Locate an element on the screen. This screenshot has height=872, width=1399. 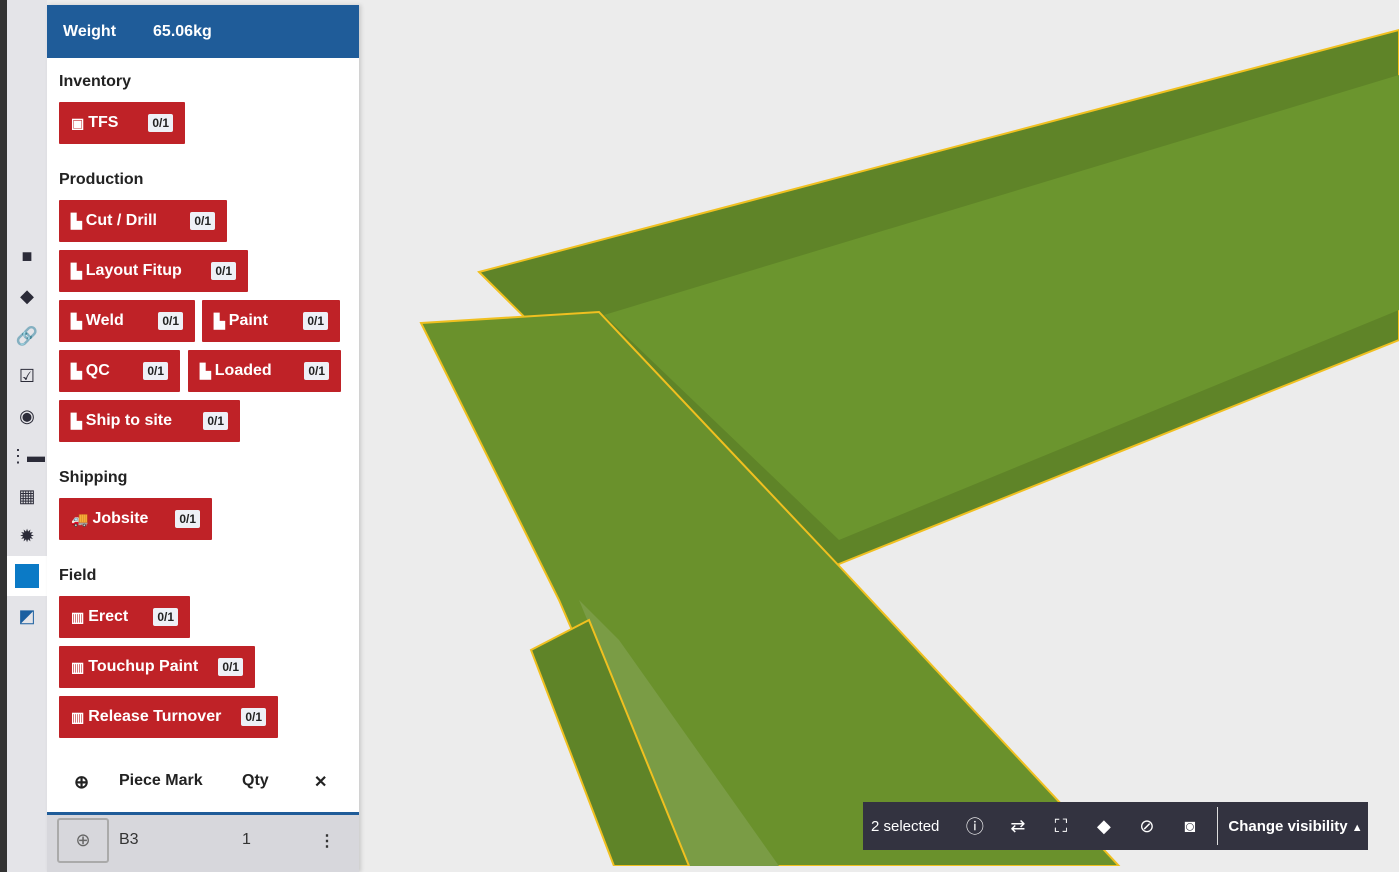
button-label: Ship to site is located at coordinates (129, 420).